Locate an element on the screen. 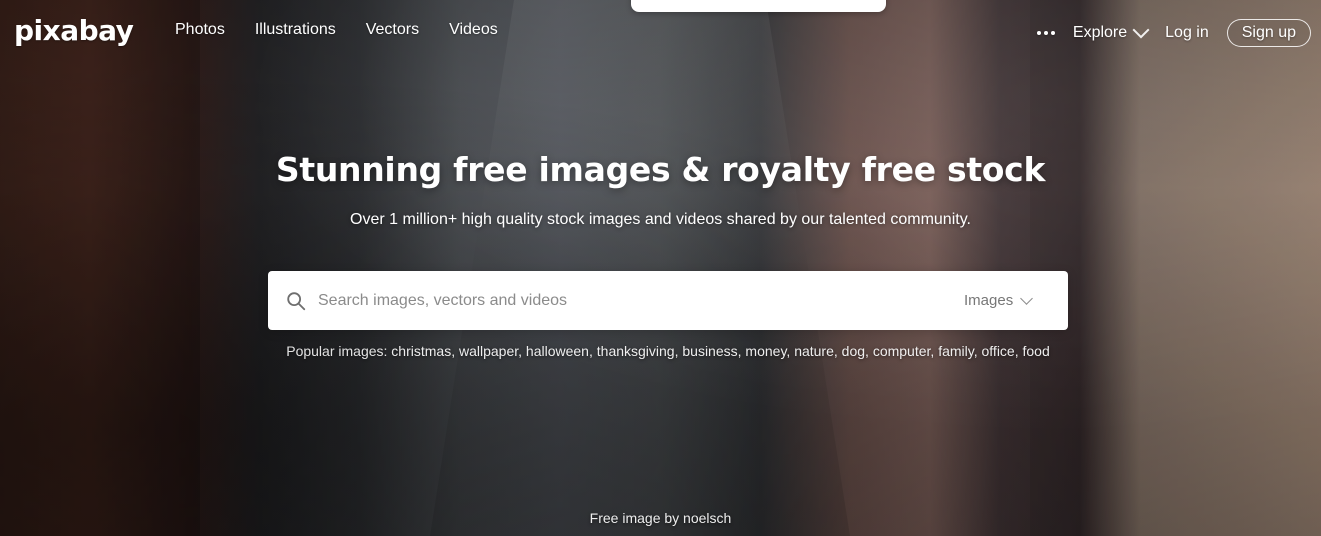 The height and width of the screenshot is (536, 1321). signup-button: Sign up is located at coordinates (1268, 33).